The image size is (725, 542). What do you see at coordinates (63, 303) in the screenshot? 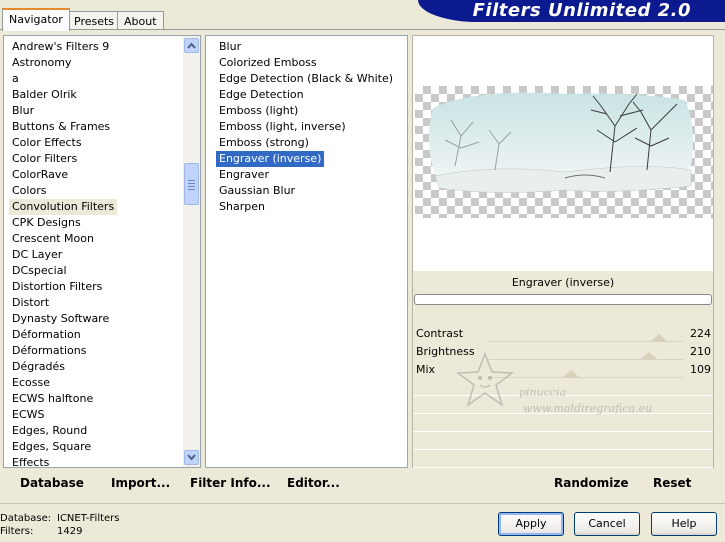
I see `list-item: Distort` at bounding box center [63, 303].